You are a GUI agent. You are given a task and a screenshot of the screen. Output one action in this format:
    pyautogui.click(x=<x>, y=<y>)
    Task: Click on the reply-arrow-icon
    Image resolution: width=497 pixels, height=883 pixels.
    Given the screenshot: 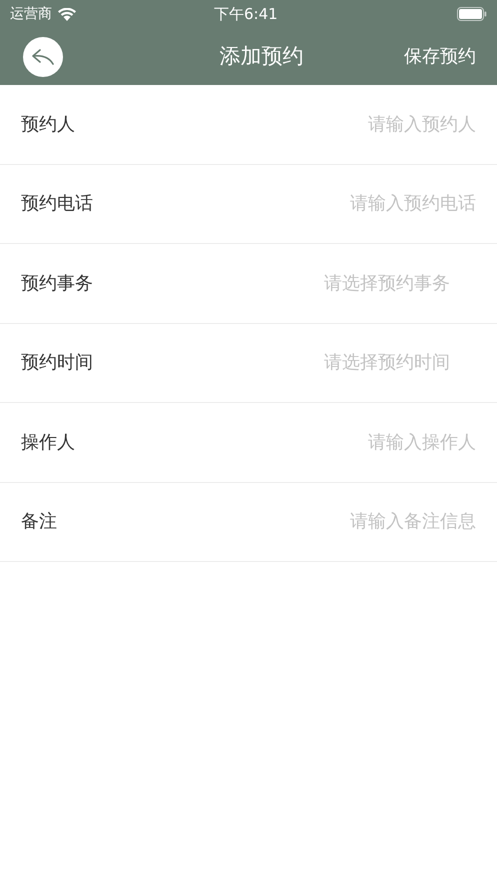 What is the action you would take?
    pyautogui.click(x=43, y=56)
    